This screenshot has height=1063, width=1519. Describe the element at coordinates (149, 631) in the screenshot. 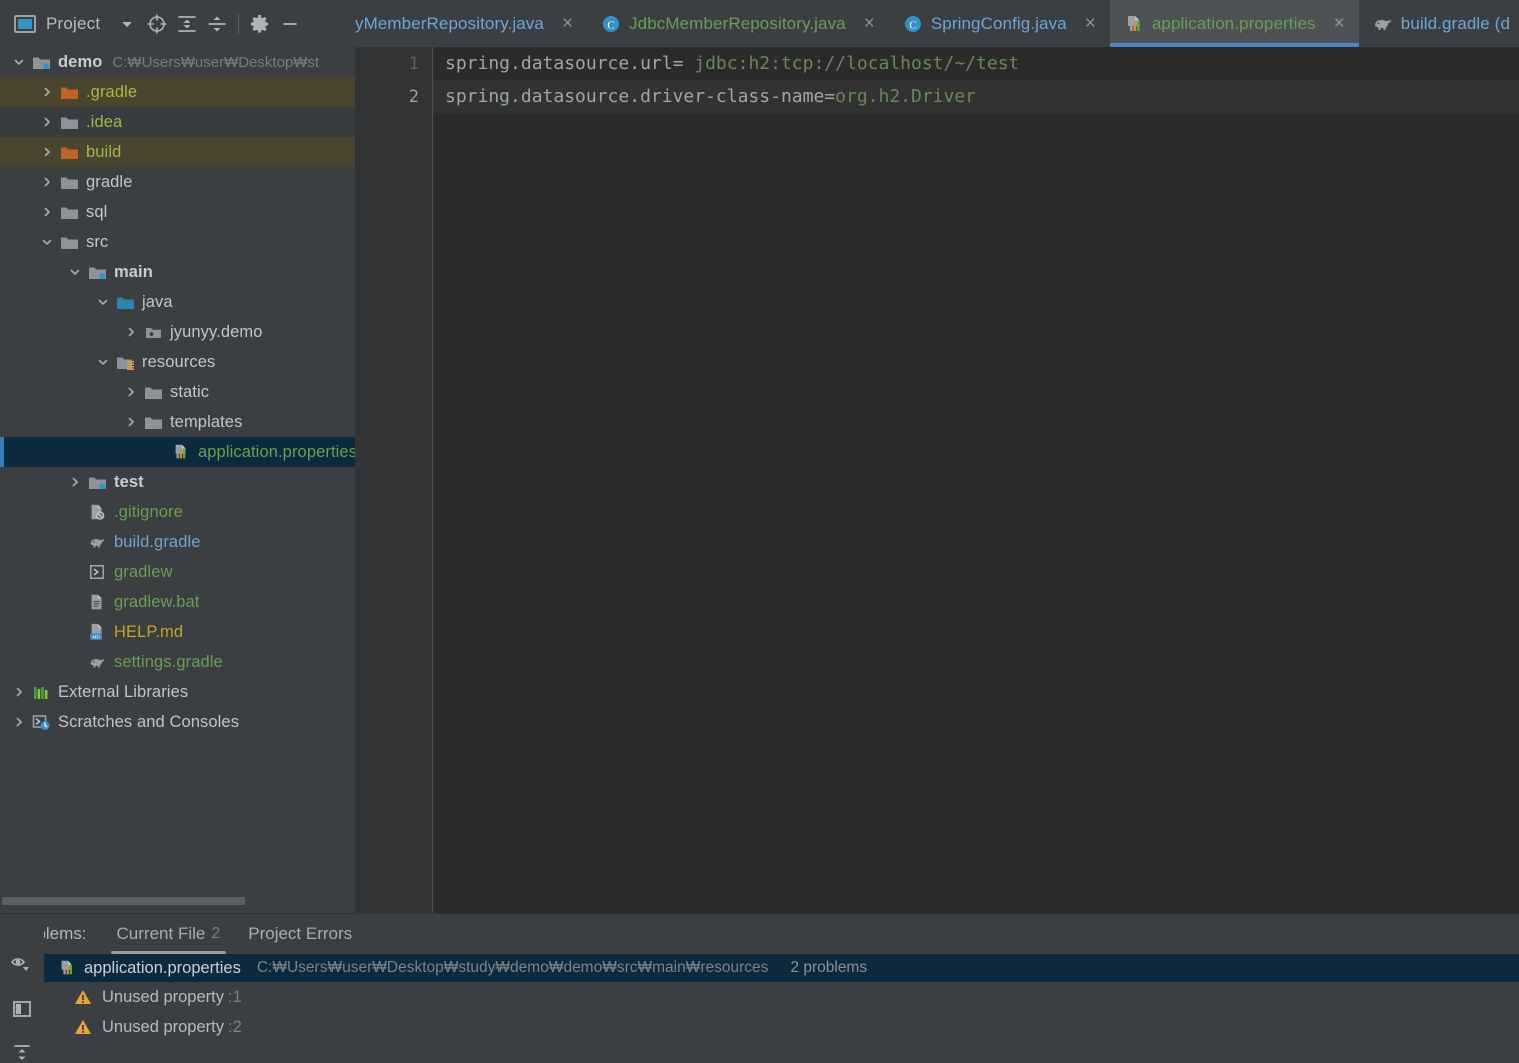

I see `tree-item-label: HELP.md` at that location.